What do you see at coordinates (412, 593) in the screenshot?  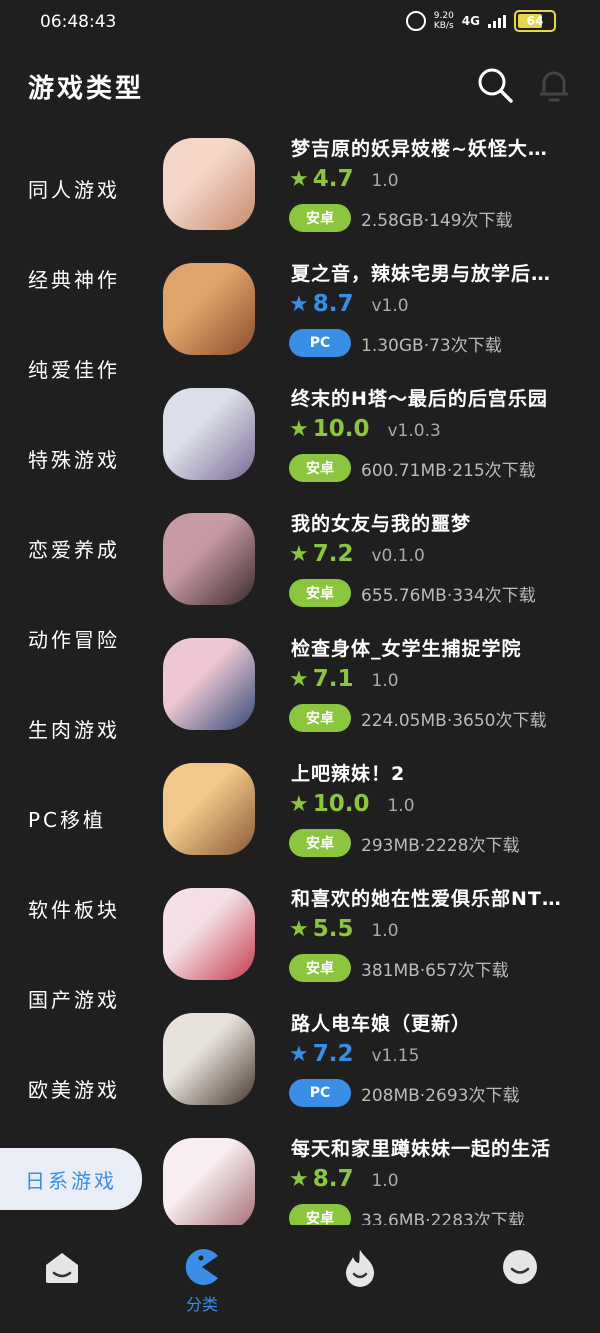 I see `game-meta: 安卓 655.76MB·334次下载` at bounding box center [412, 593].